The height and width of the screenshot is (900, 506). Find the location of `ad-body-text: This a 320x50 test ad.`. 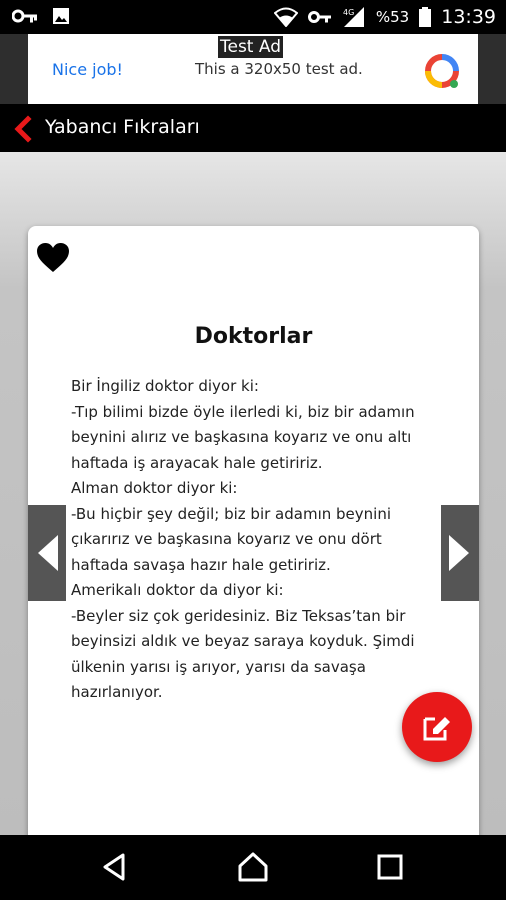

ad-body-text: This a 320x50 test ad. is located at coordinates (279, 69).